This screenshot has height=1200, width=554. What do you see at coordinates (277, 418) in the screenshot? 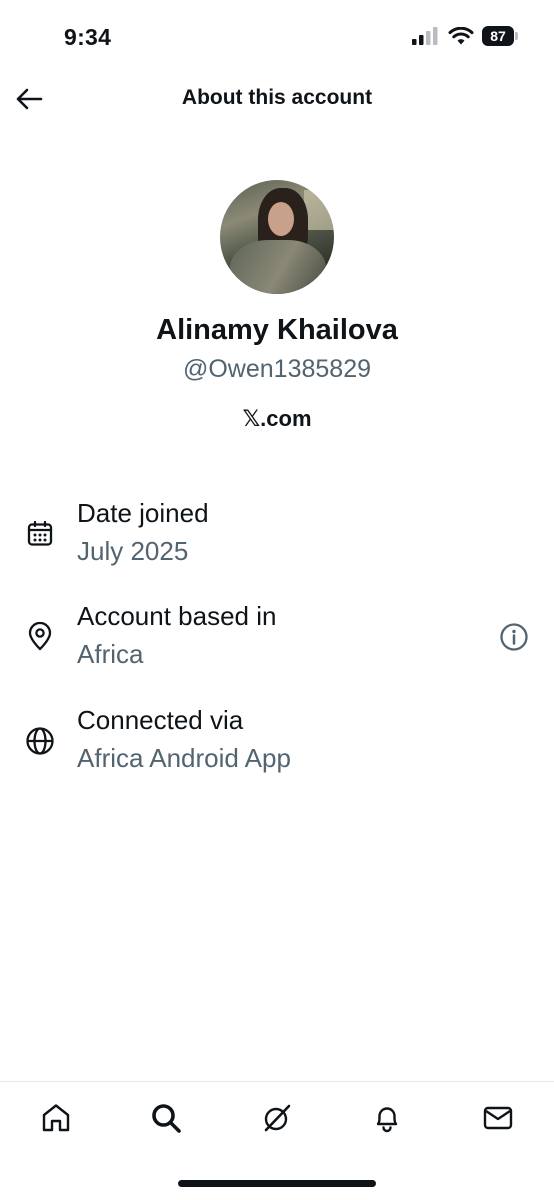
I see `site-label: 𝕏.com` at bounding box center [277, 418].